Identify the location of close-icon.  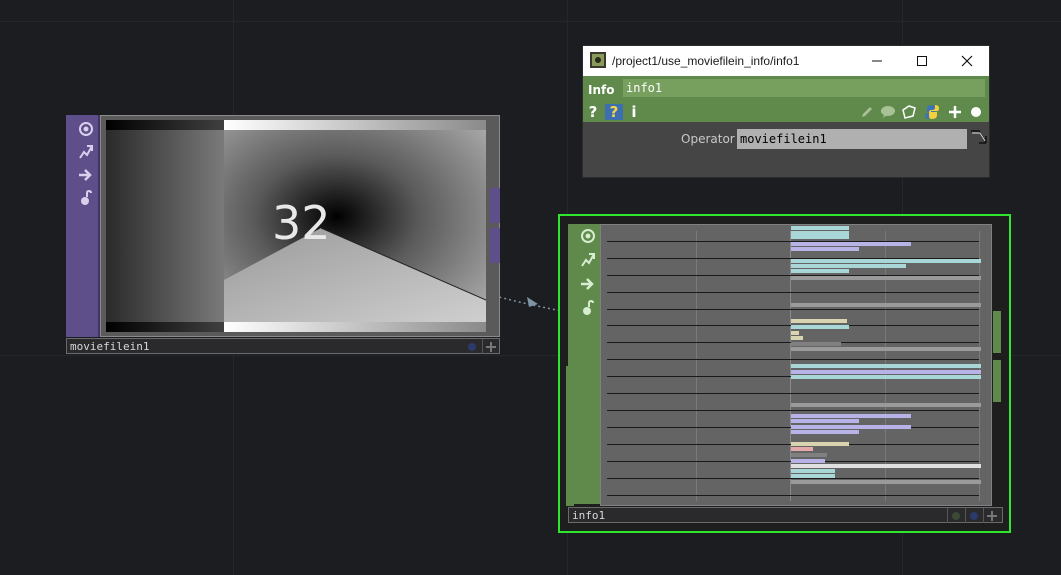
(967, 61).